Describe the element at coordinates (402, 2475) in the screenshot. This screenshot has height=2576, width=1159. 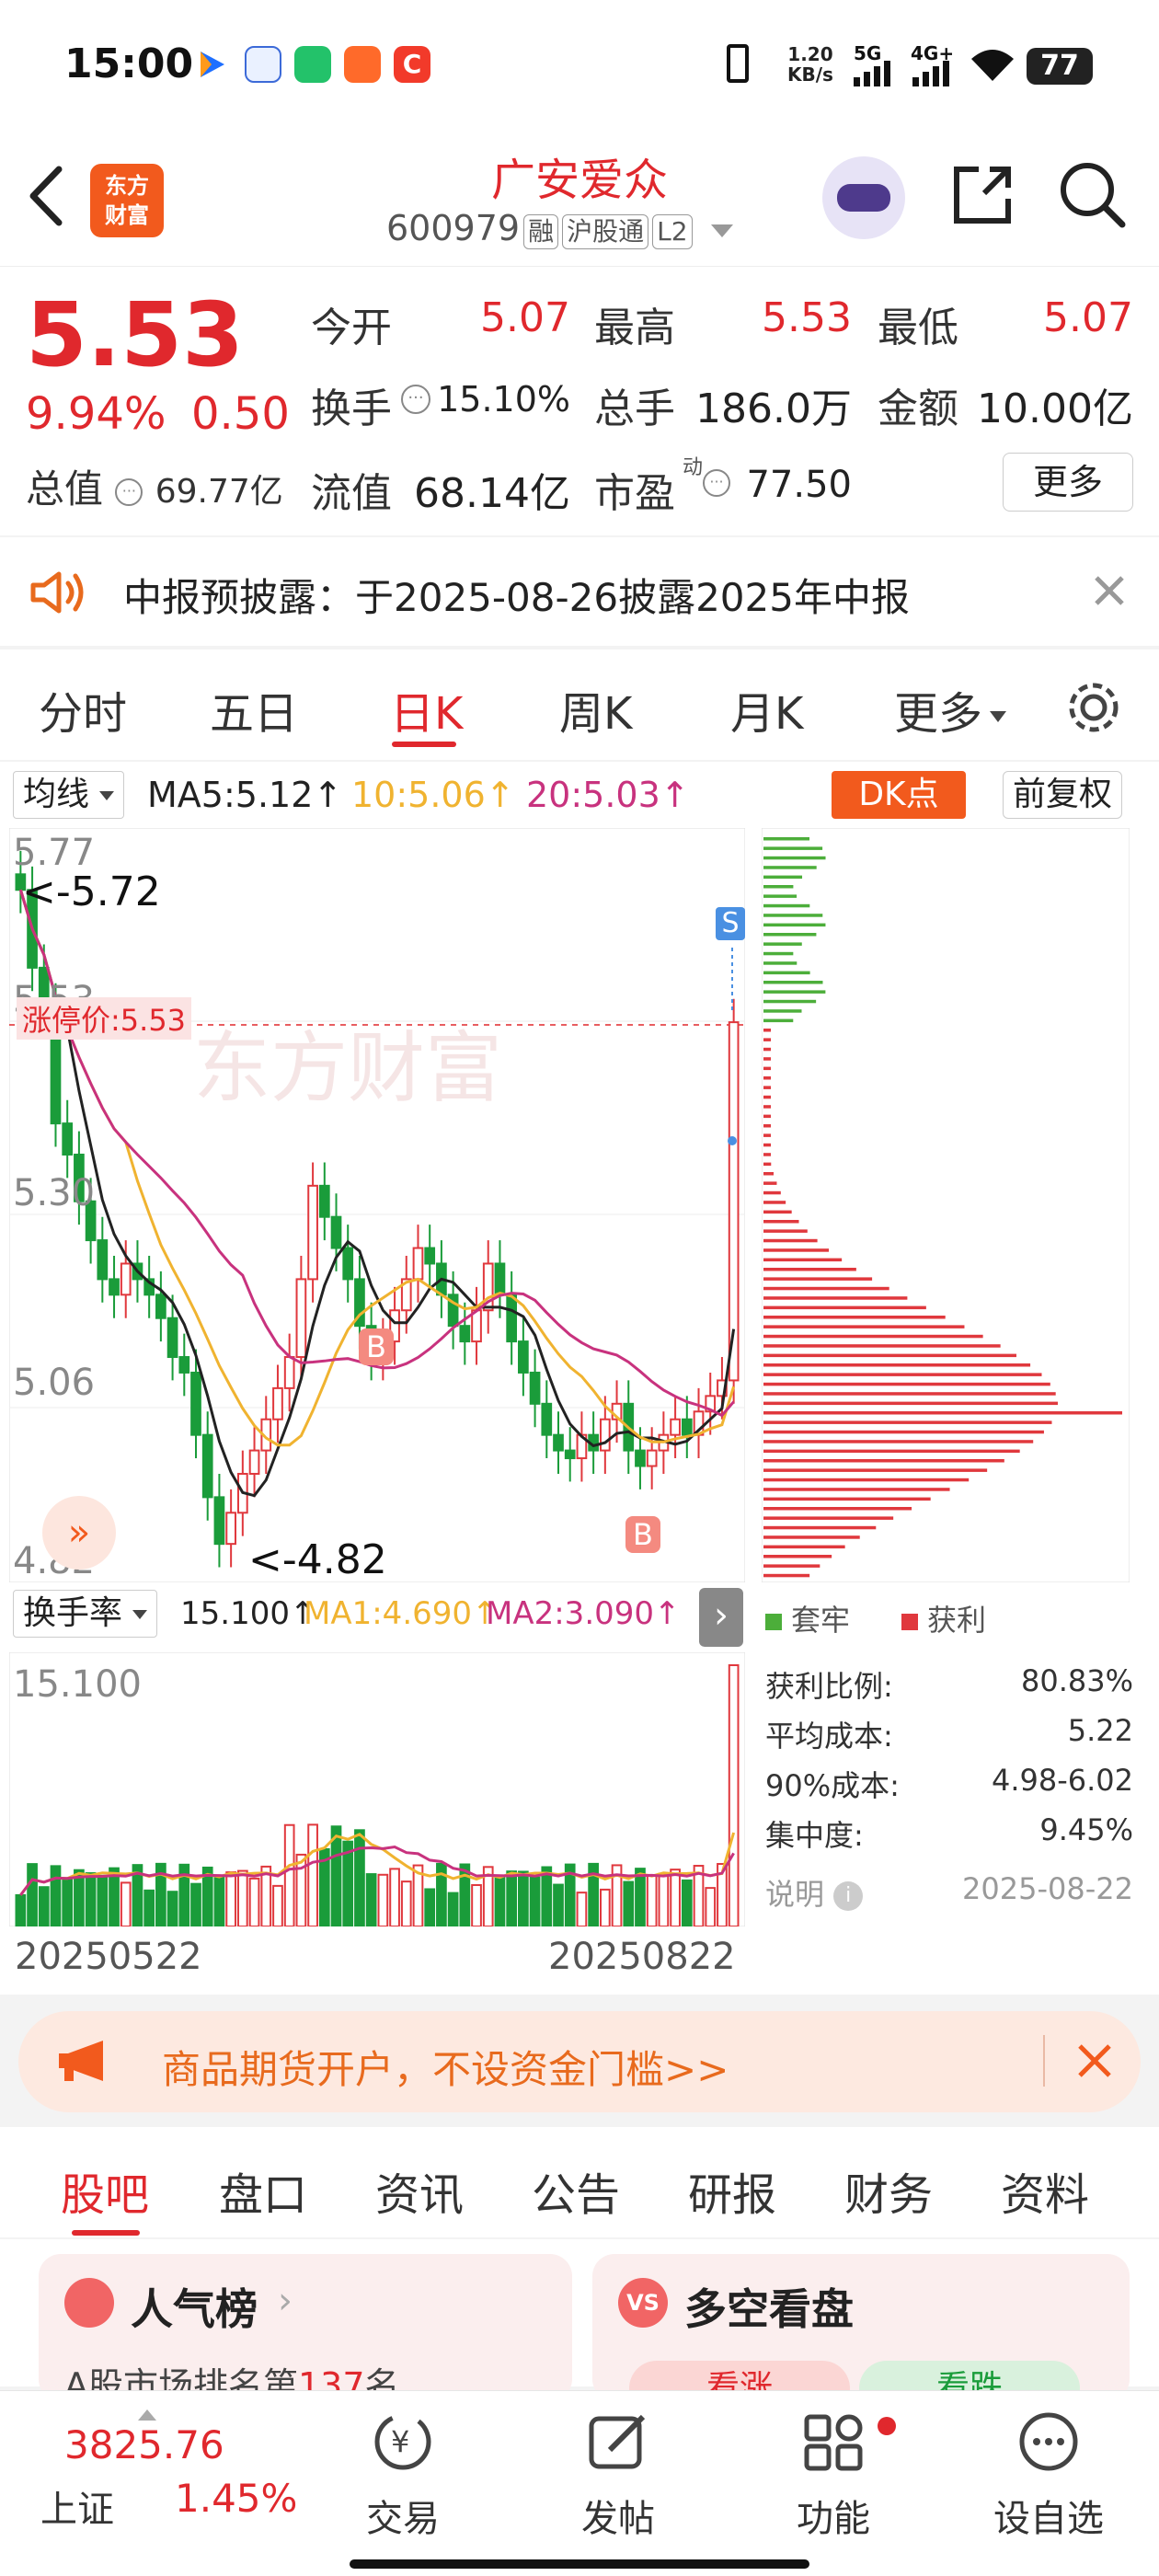
I see `nav-trade: ¥ 交易` at that location.